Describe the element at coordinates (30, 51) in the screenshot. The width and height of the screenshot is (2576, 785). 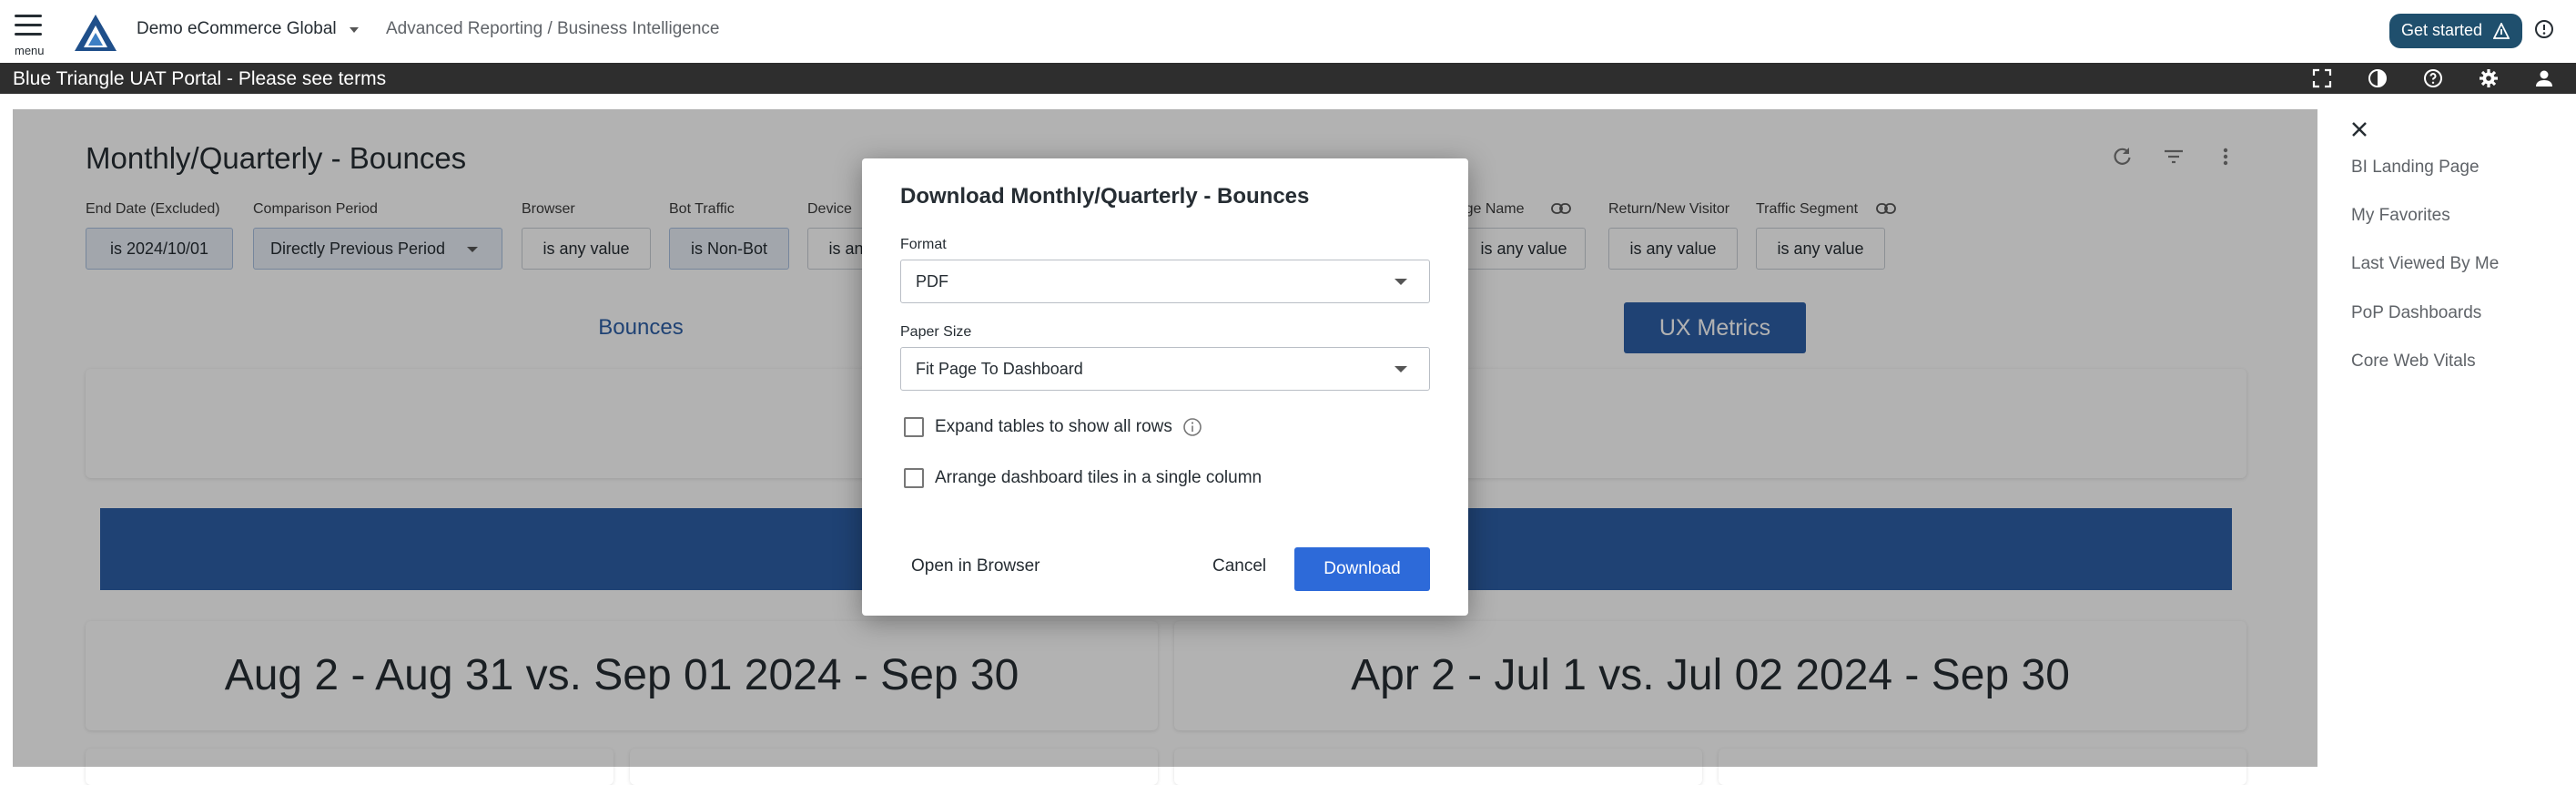
I see `menu-caption: menu` at that location.